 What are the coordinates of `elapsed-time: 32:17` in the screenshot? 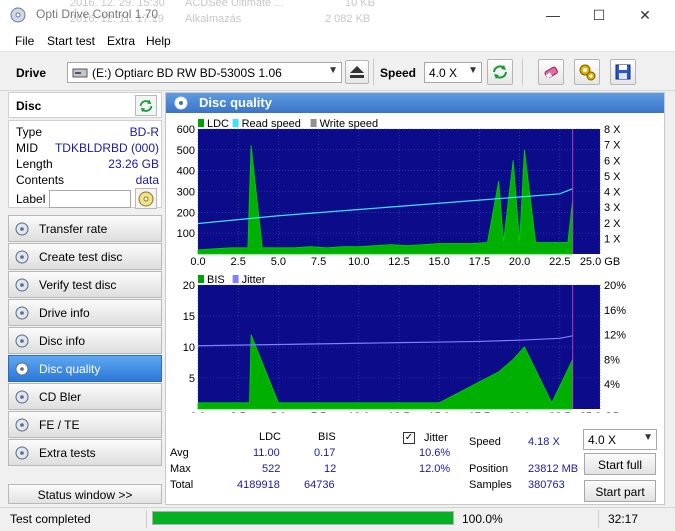 It's located at (623, 519).